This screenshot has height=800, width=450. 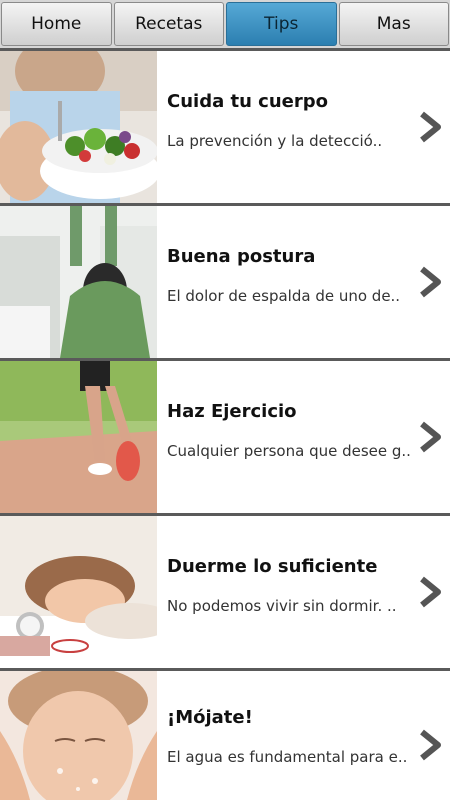 I want to click on running-legs-photo, so click(x=78, y=437).